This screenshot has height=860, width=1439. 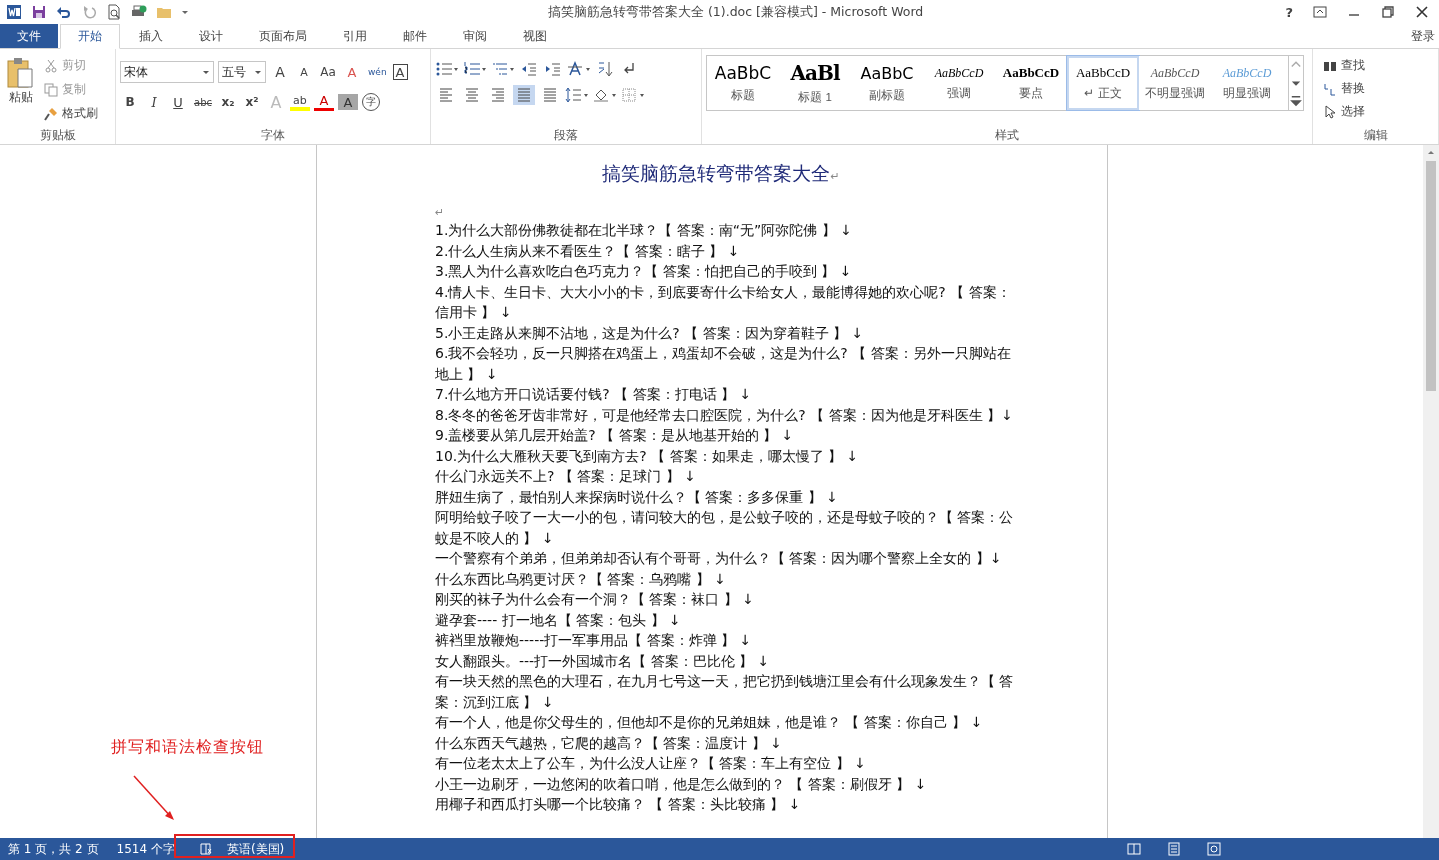 I want to click on riddle-paragraph: 小王一边刷牙，一边悠闲的吹着口哨，他是怎么做到的？ 【 答案：刷假牙 】 ↓, so click(x=681, y=784).